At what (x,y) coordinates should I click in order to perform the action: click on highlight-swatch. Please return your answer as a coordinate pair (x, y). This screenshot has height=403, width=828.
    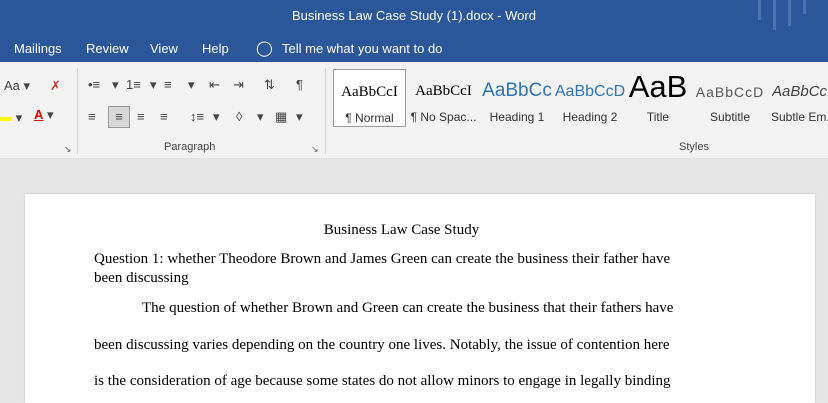
    Looking at the image, I should click on (6, 118).